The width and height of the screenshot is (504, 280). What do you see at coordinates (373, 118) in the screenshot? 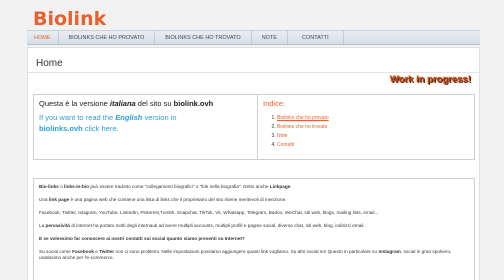
I see `index-item: Biolinks che ho provato` at bounding box center [373, 118].